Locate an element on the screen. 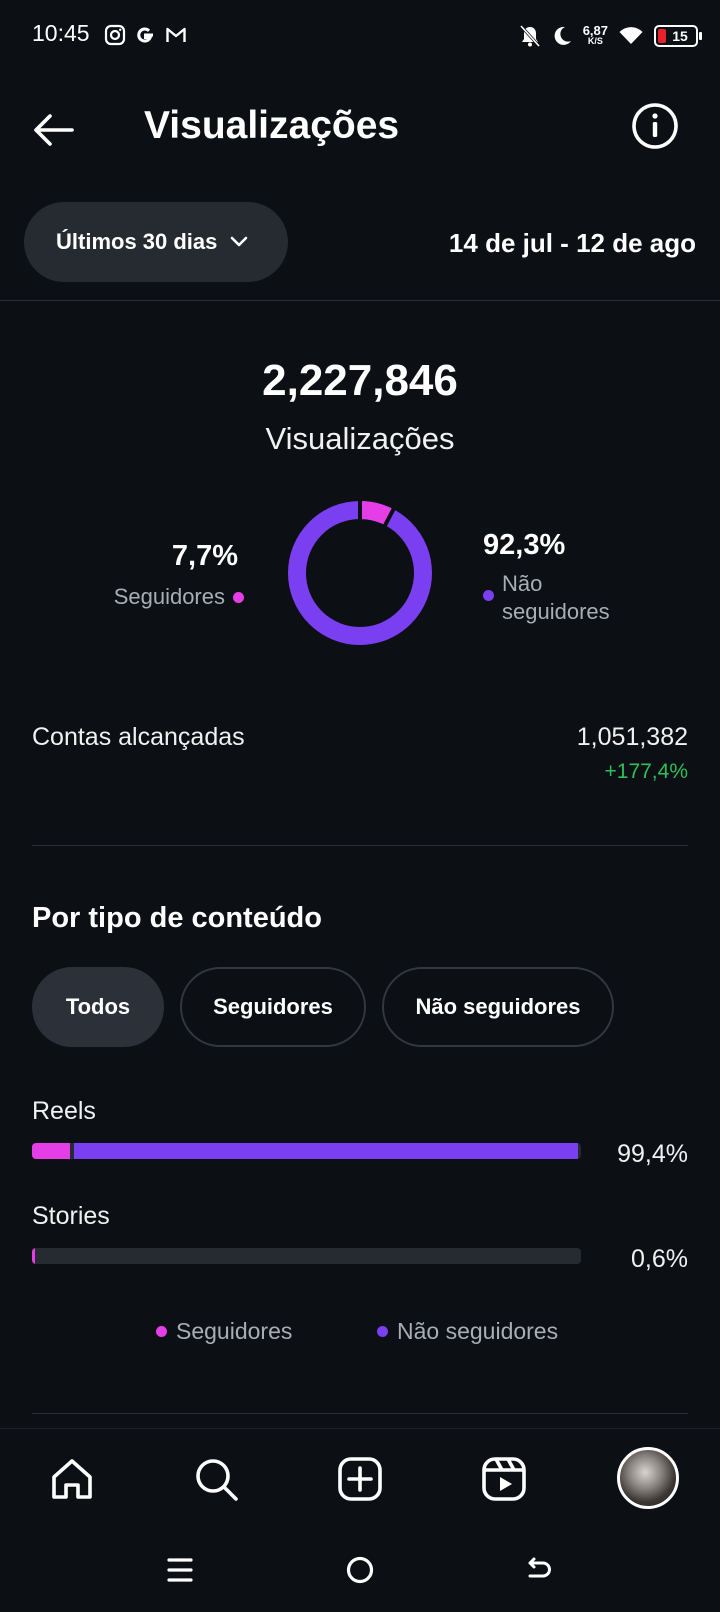 This screenshot has height=1612, width=720. followers-dot is located at coordinates (238, 597).